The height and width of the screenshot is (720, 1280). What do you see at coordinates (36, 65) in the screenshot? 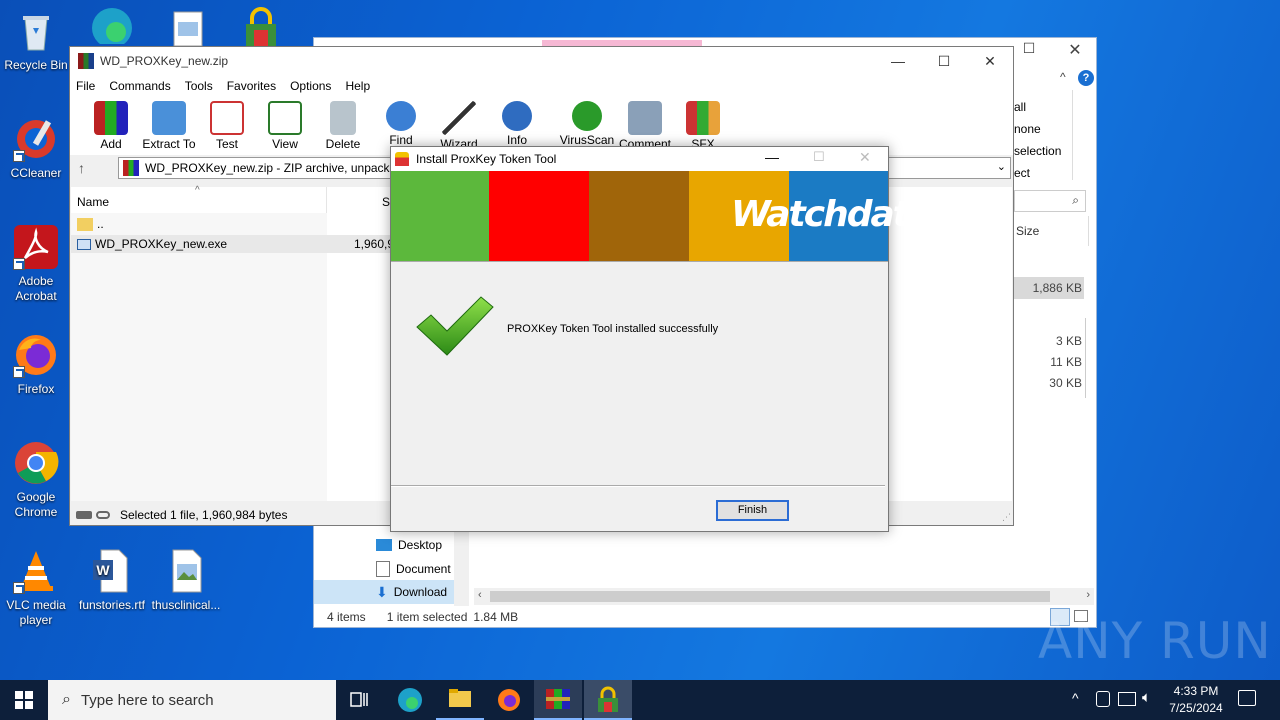
I see `desktop-icon-label: Recycle Bin` at bounding box center [36, 65].